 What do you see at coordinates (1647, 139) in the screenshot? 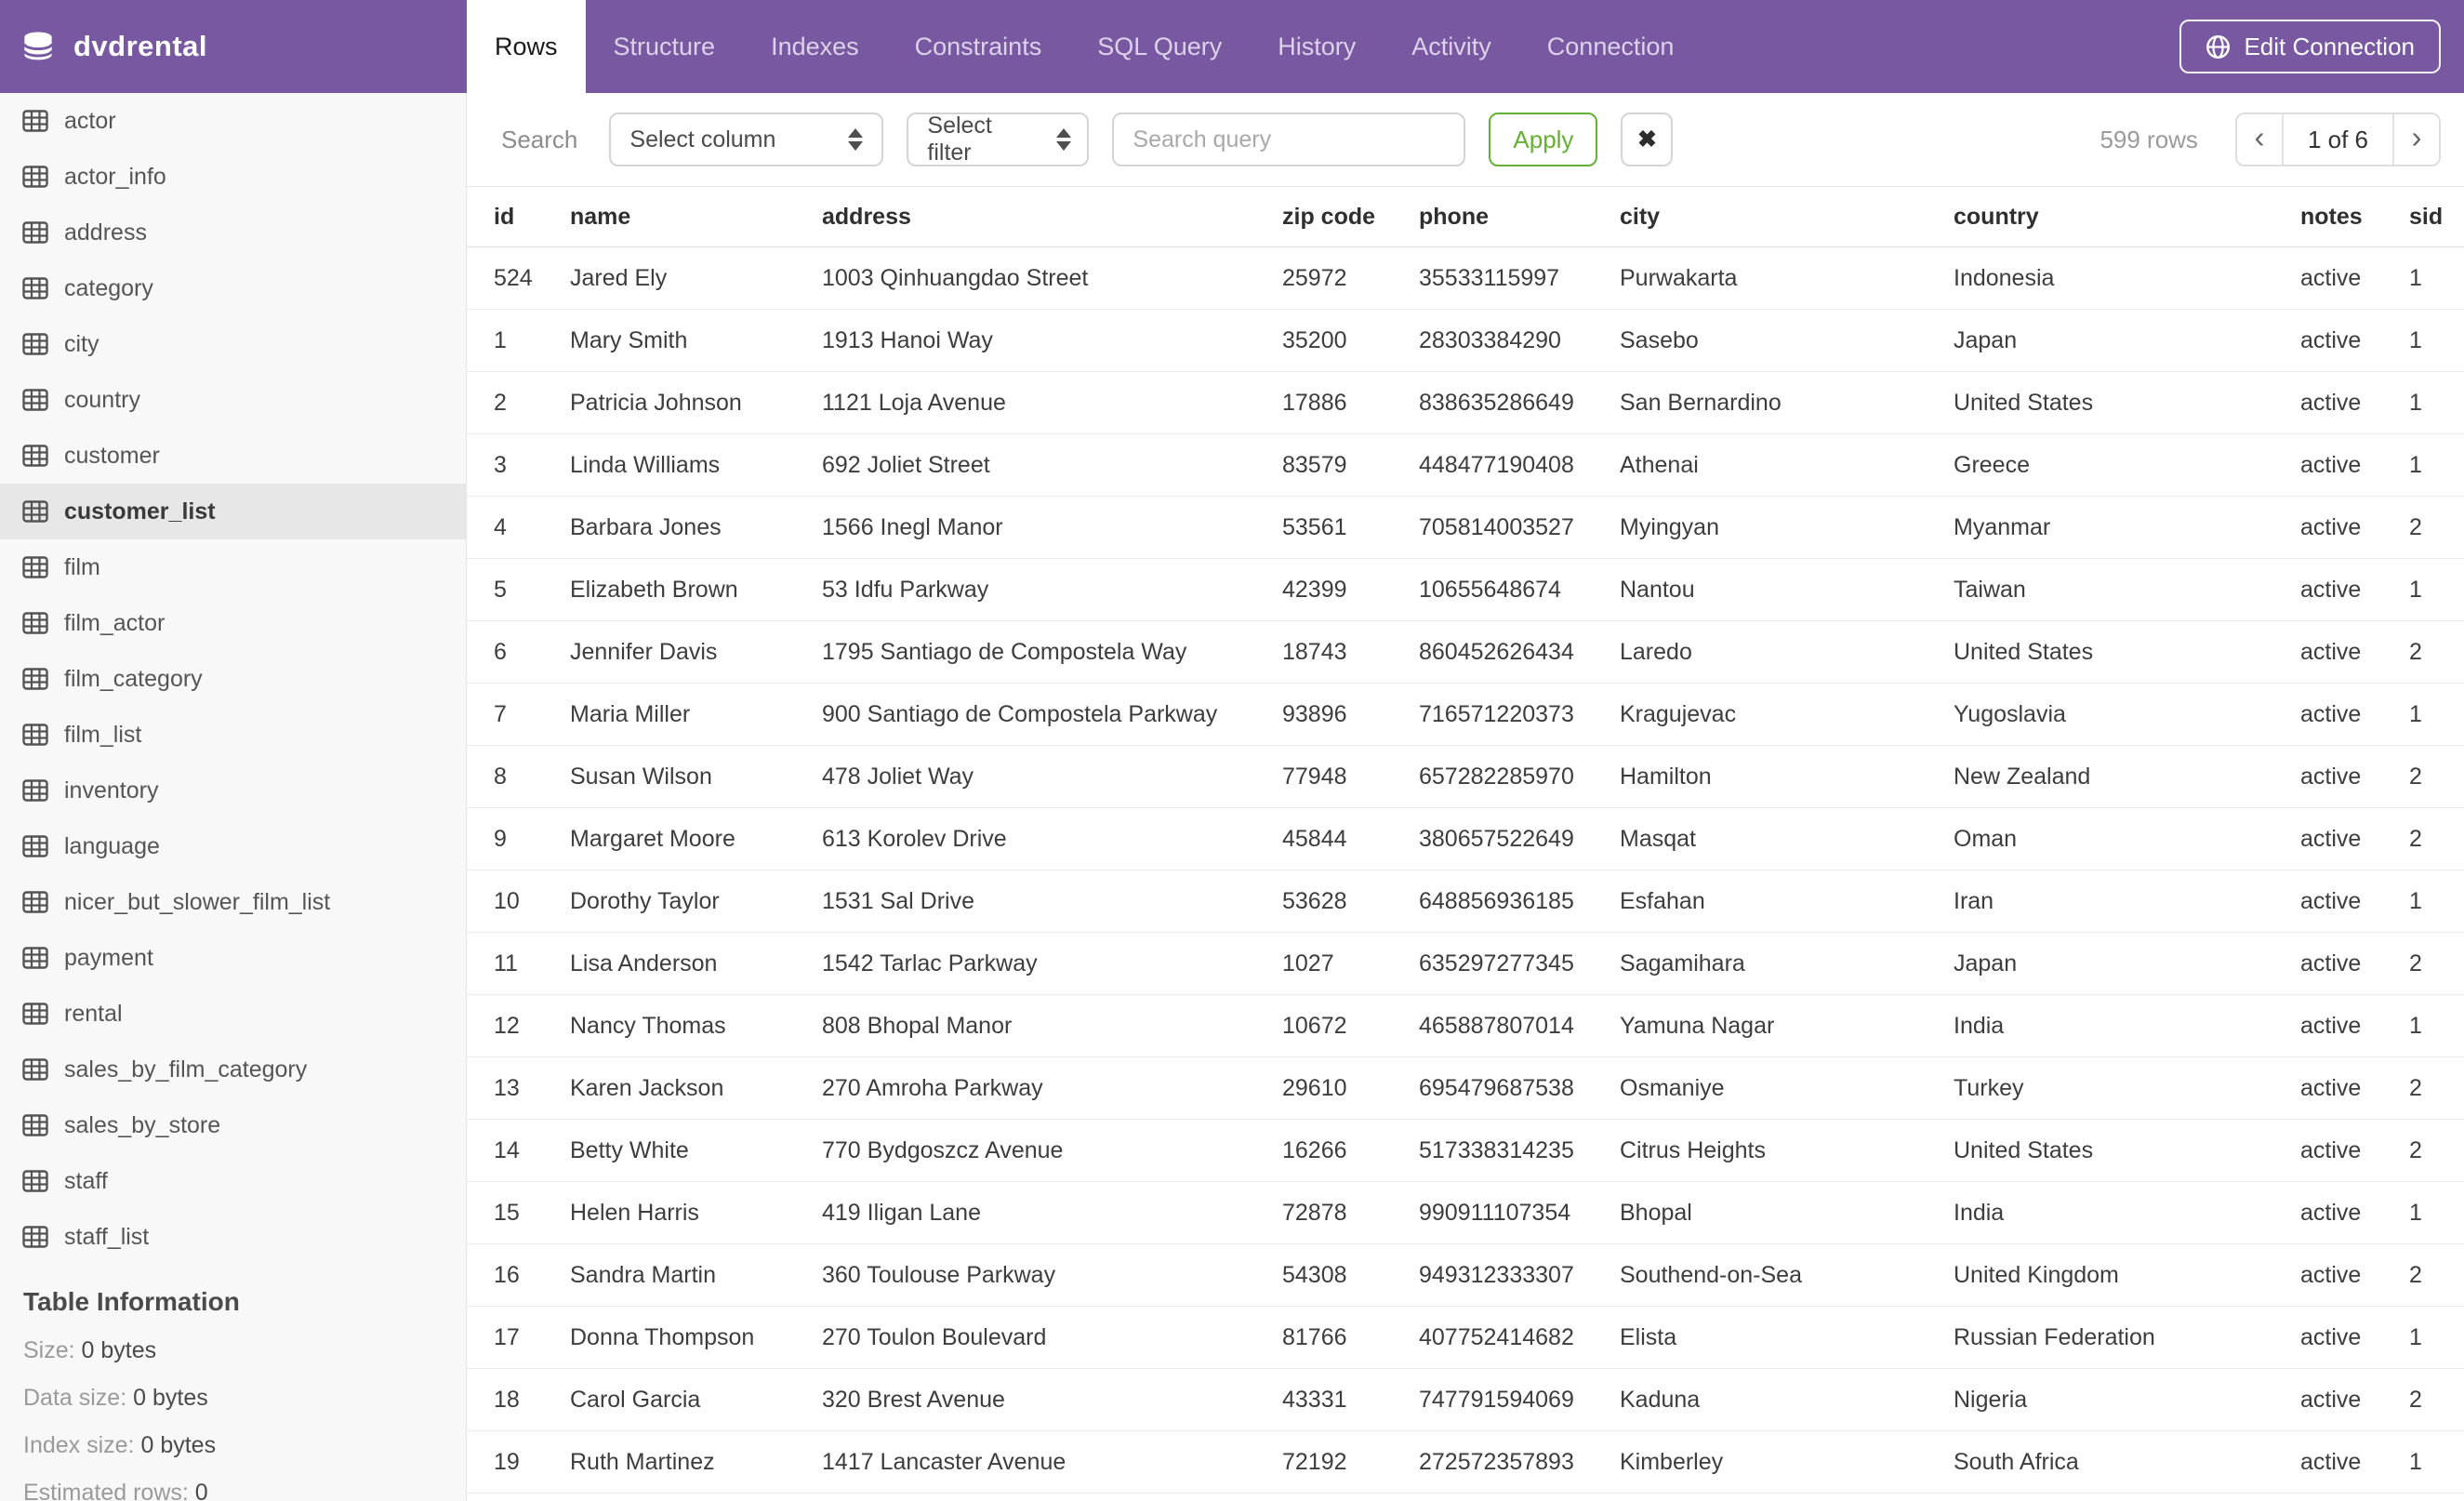
I see `clear-search-button: ✖` at bounding box center [1647, 139].